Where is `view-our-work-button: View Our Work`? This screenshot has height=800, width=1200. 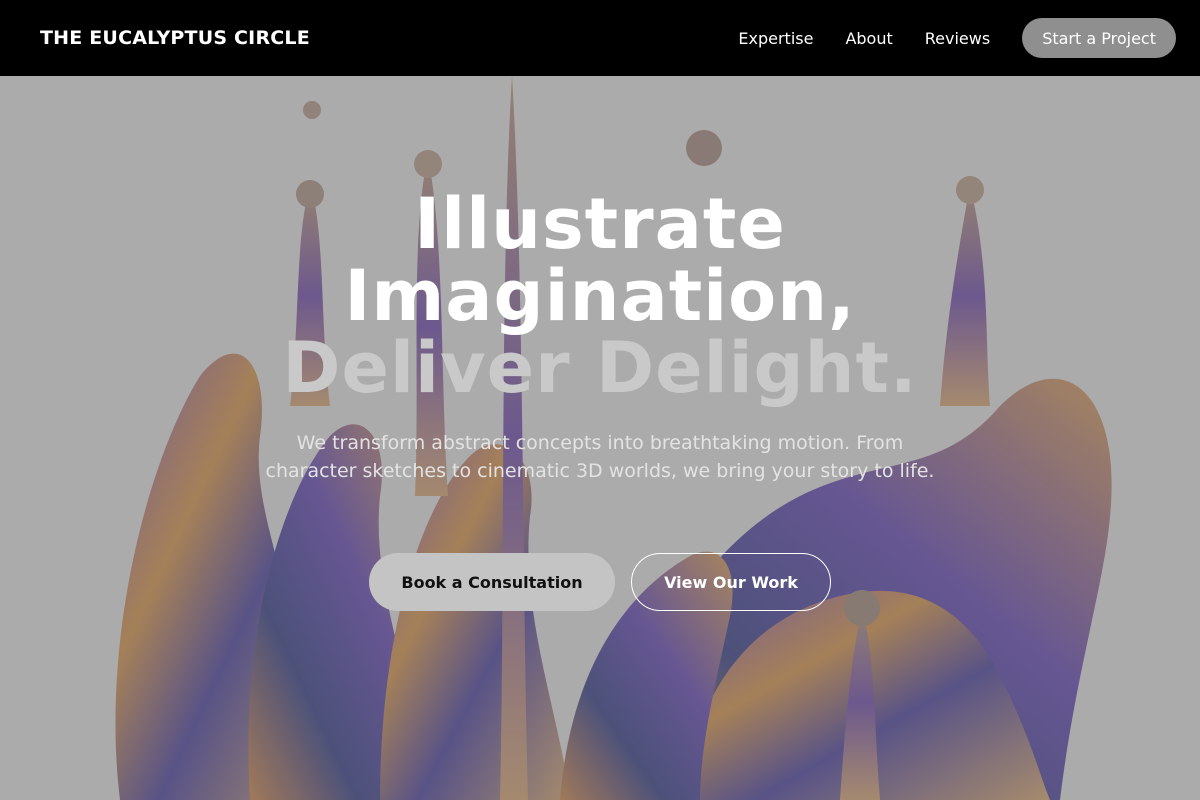 view-our-work-button: View Our Work is located at coordinates (731, 582).